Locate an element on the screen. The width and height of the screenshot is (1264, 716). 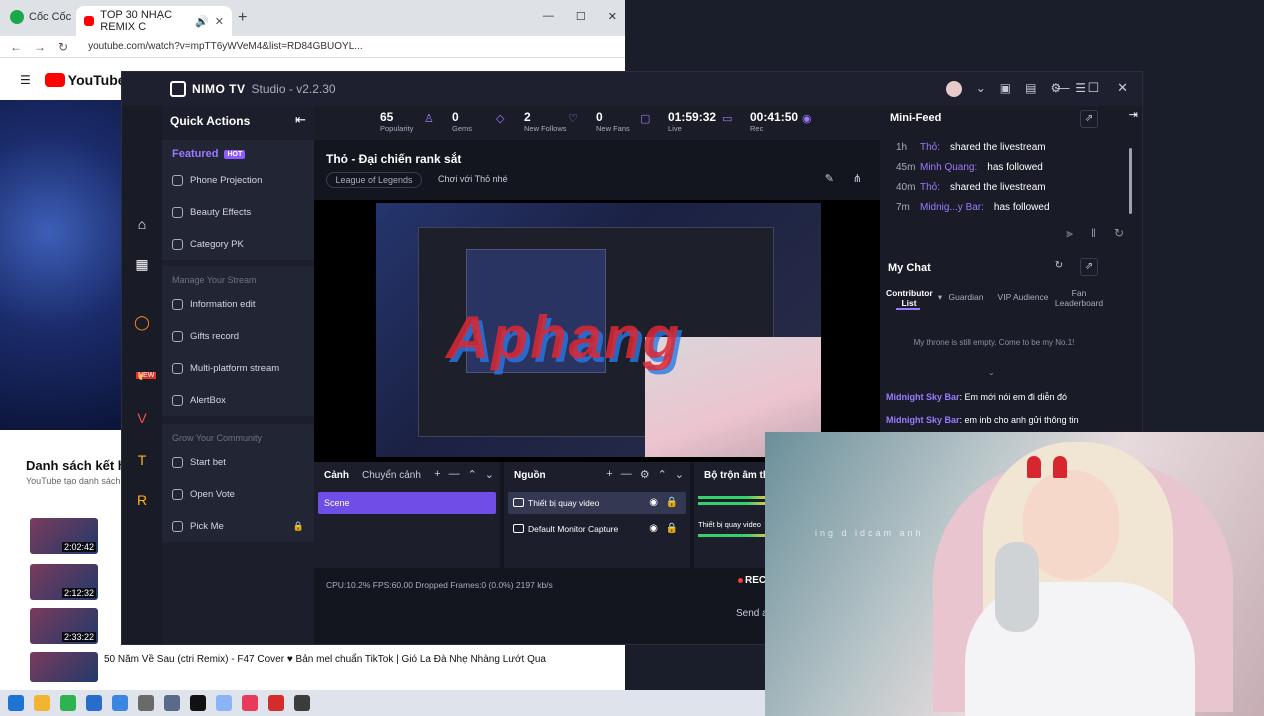
reload-icon: ↻ is located at coordinates (63, 47).